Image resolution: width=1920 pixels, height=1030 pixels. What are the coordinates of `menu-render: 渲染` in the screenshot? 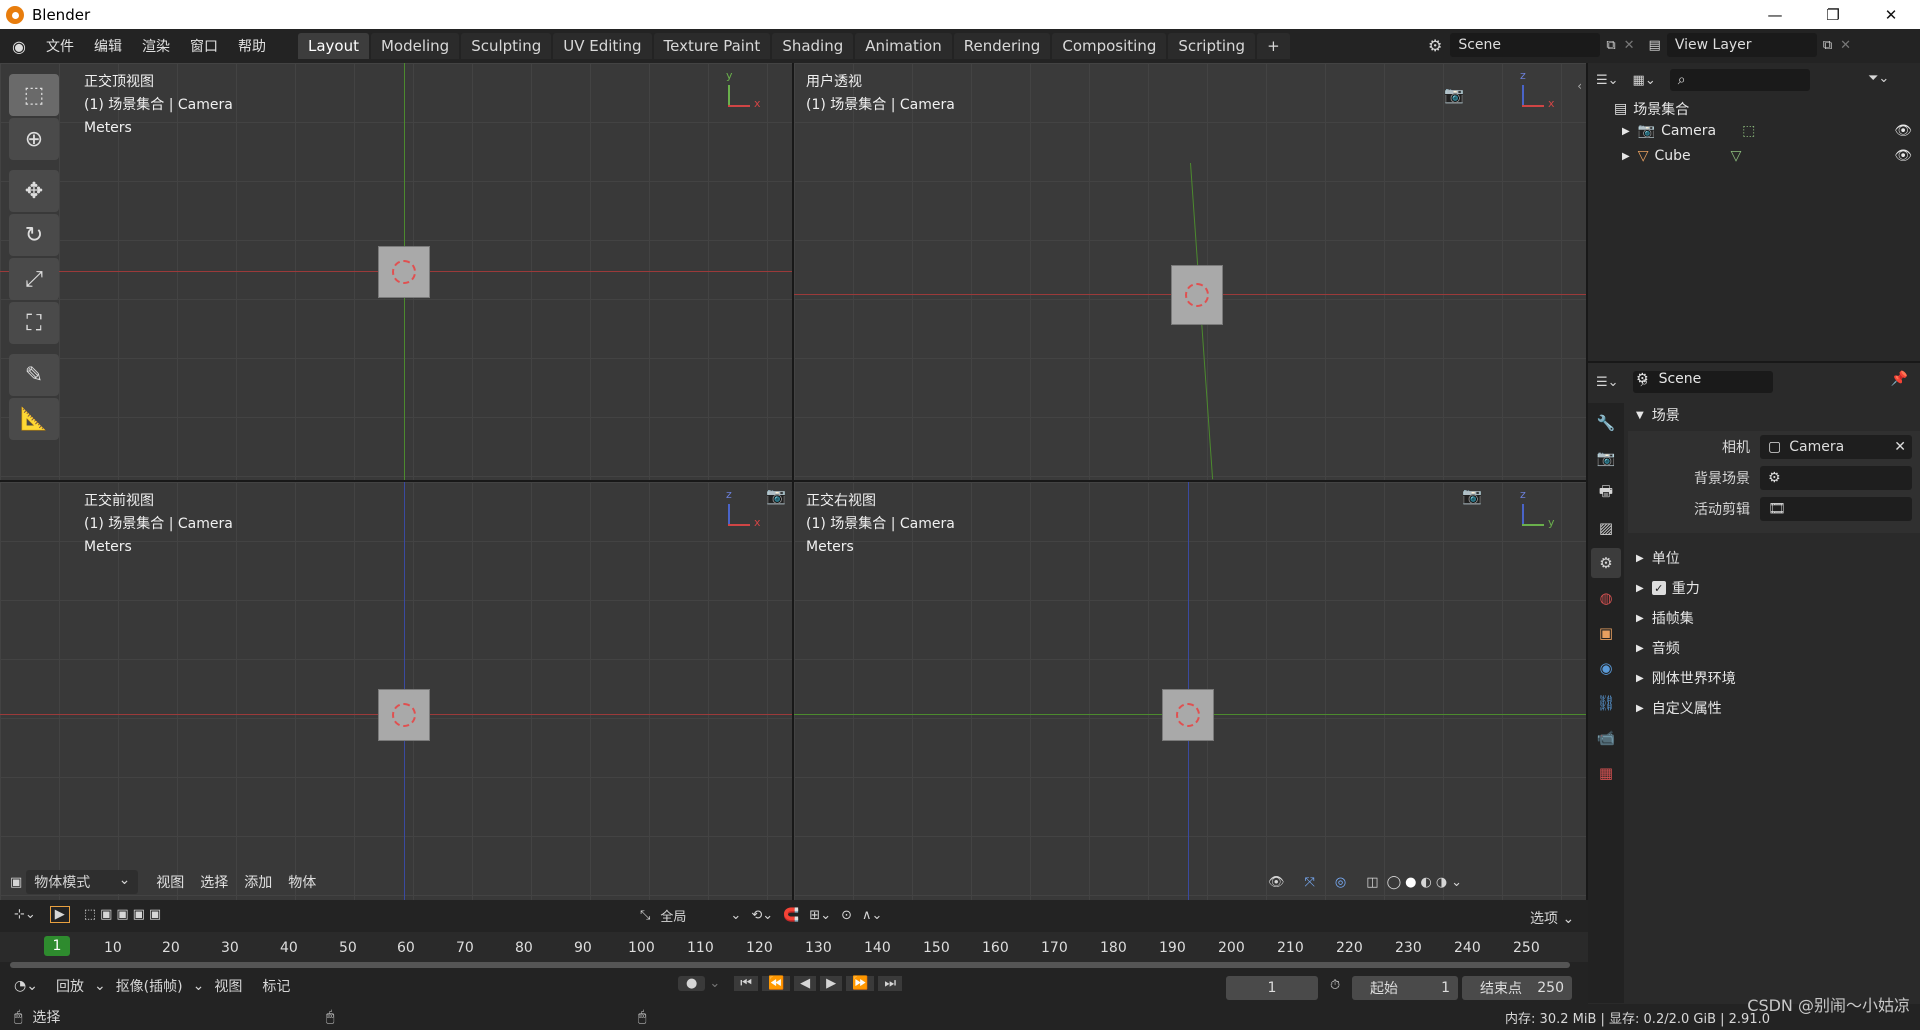 It's located at (156, 46).